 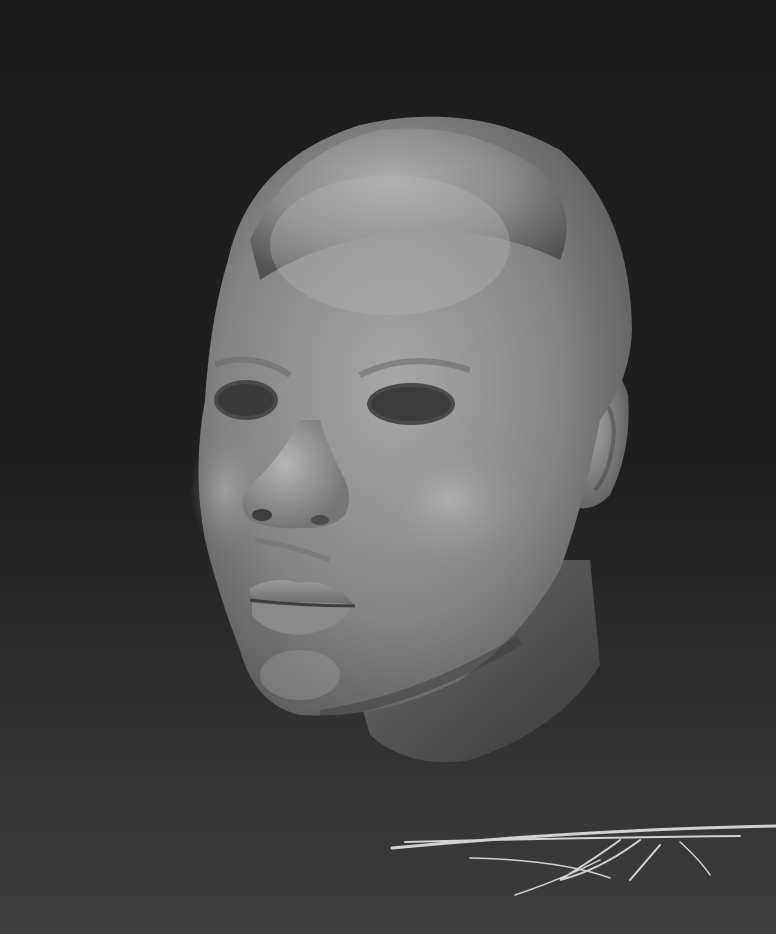 I want to click on right-cheek, so click(x=450, y=500).